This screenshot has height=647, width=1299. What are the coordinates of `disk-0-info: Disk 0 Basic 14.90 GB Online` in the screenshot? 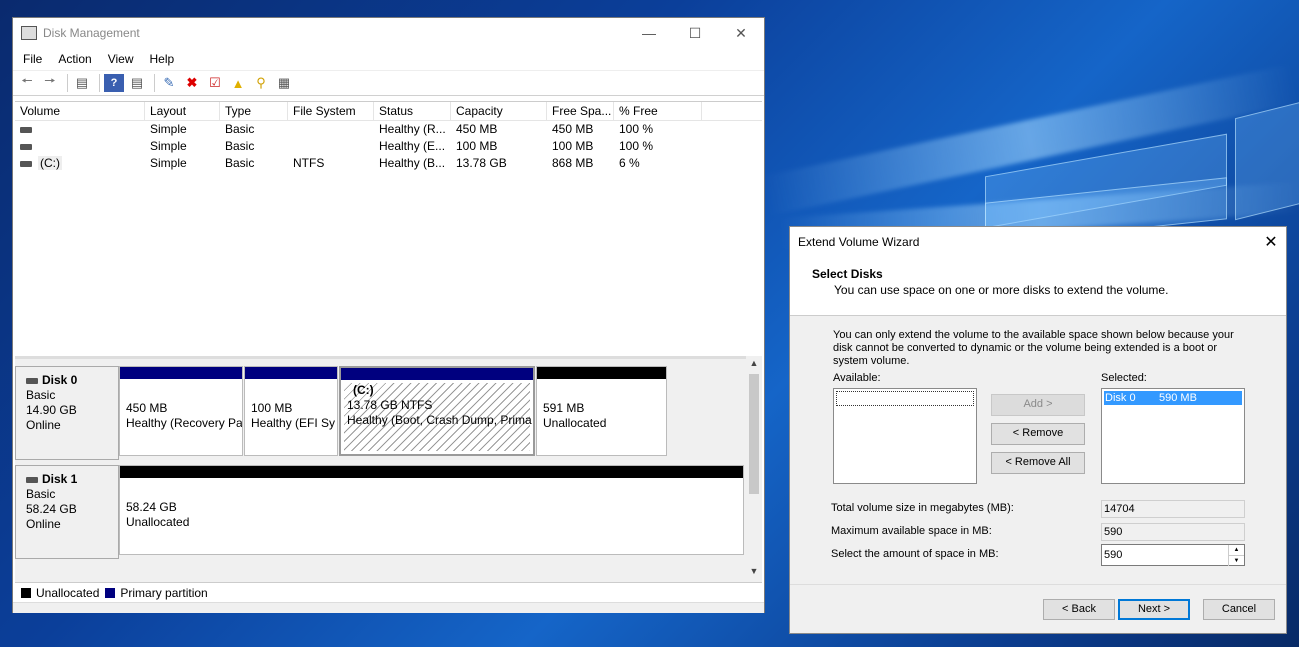 It's located at (67, 413).